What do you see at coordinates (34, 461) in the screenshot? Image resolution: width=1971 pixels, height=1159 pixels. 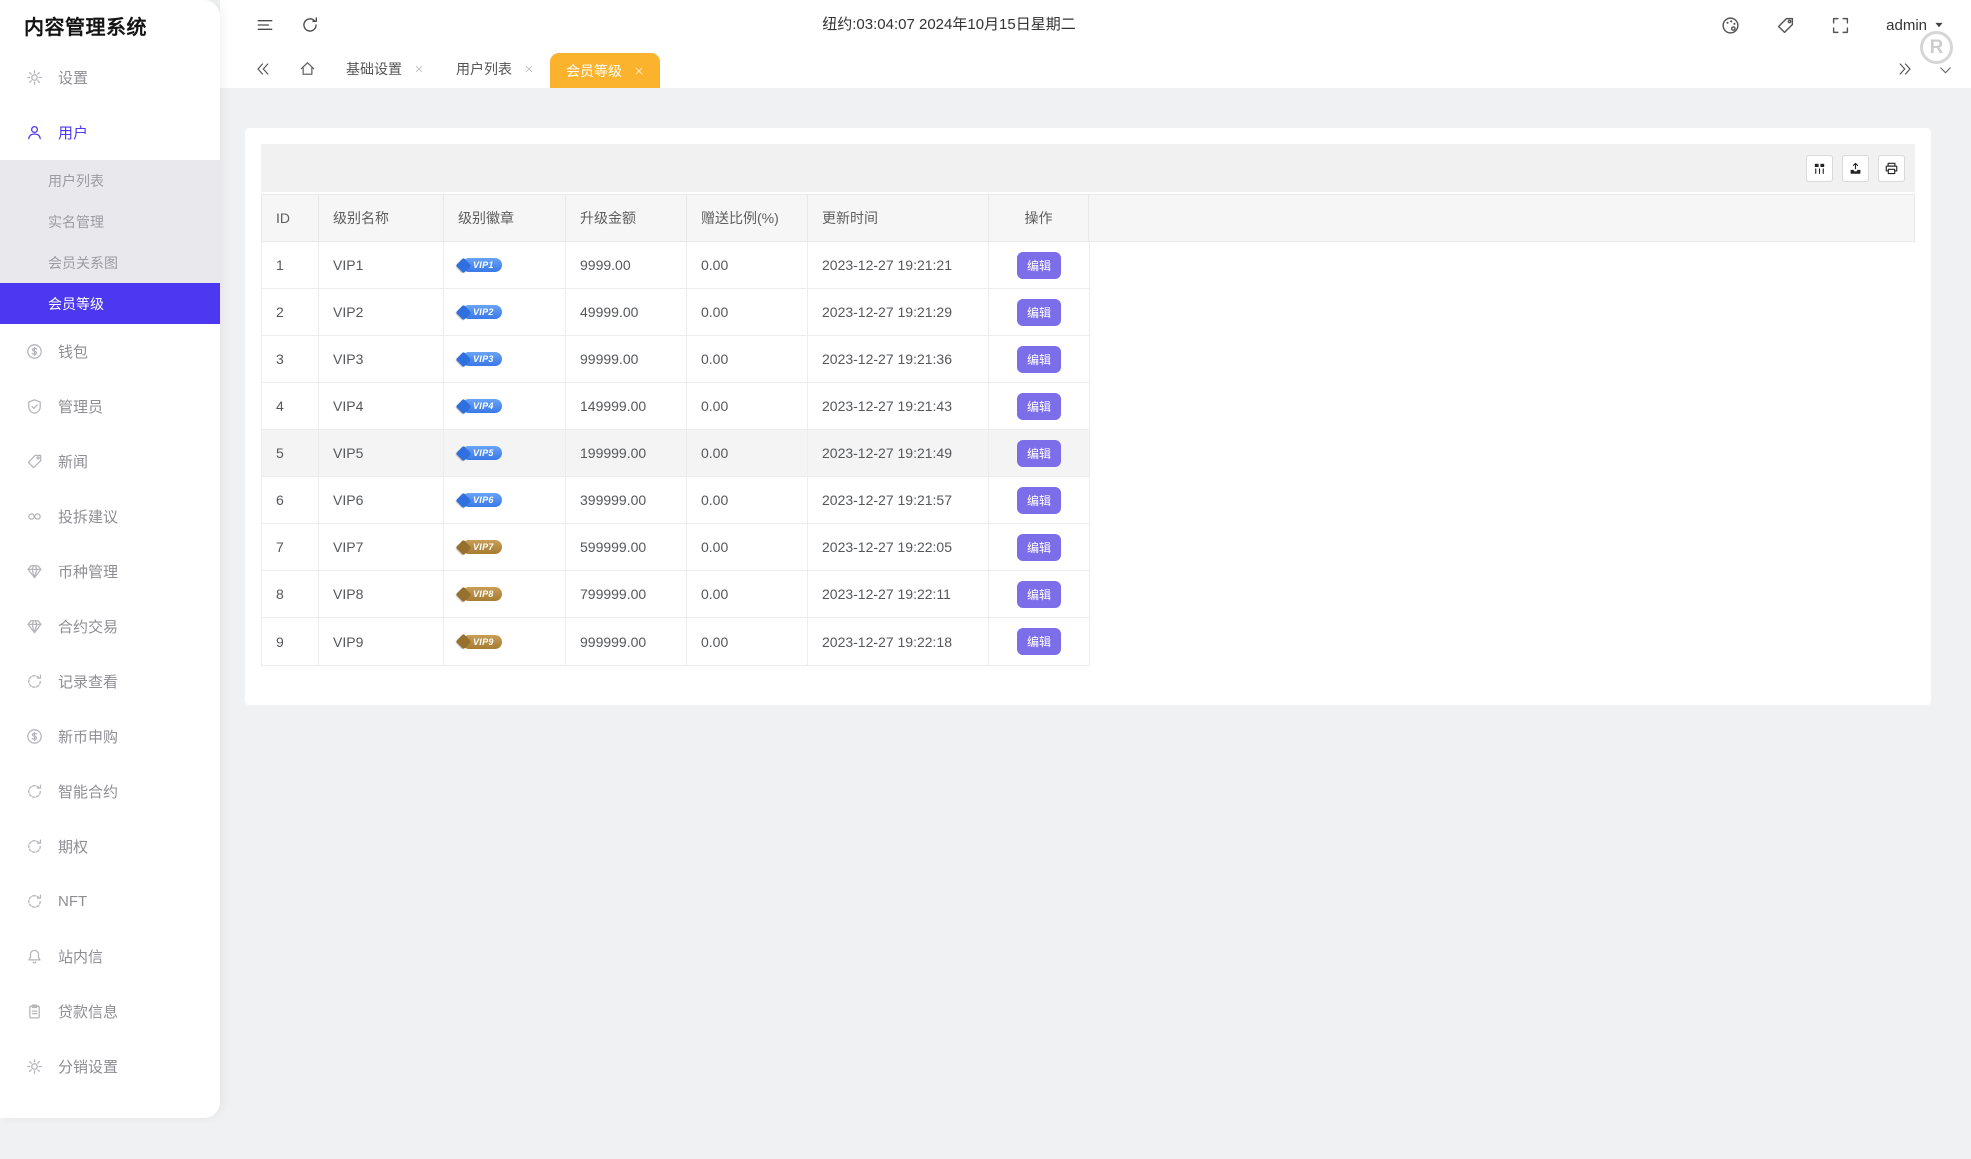 I see `tag-icon` at bounding box center [34, 461].